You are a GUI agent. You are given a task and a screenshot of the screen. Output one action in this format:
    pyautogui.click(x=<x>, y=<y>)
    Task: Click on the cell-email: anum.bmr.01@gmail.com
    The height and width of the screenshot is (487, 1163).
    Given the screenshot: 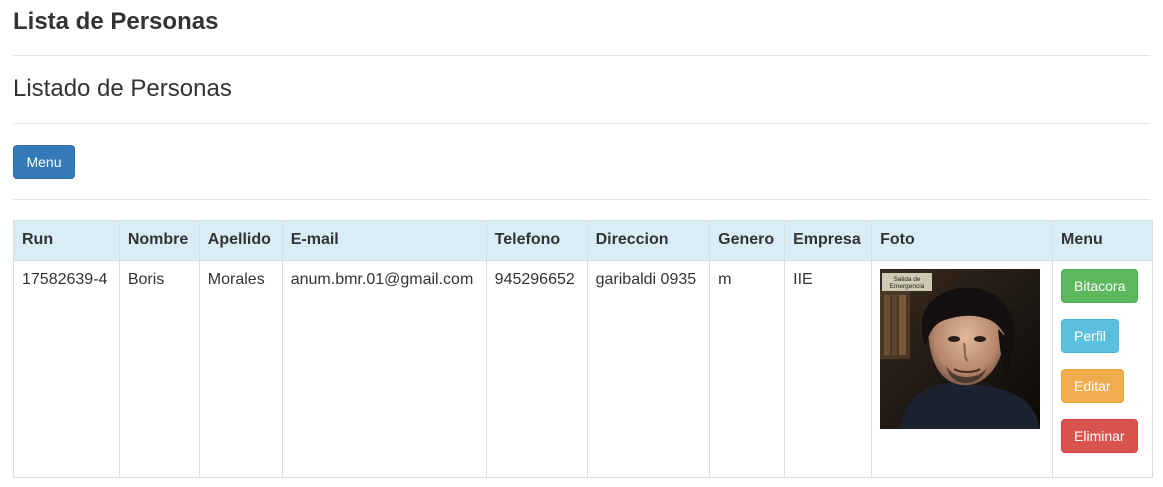 What is the action you would take?
    pyautogui.click(x=384, y=369)
    